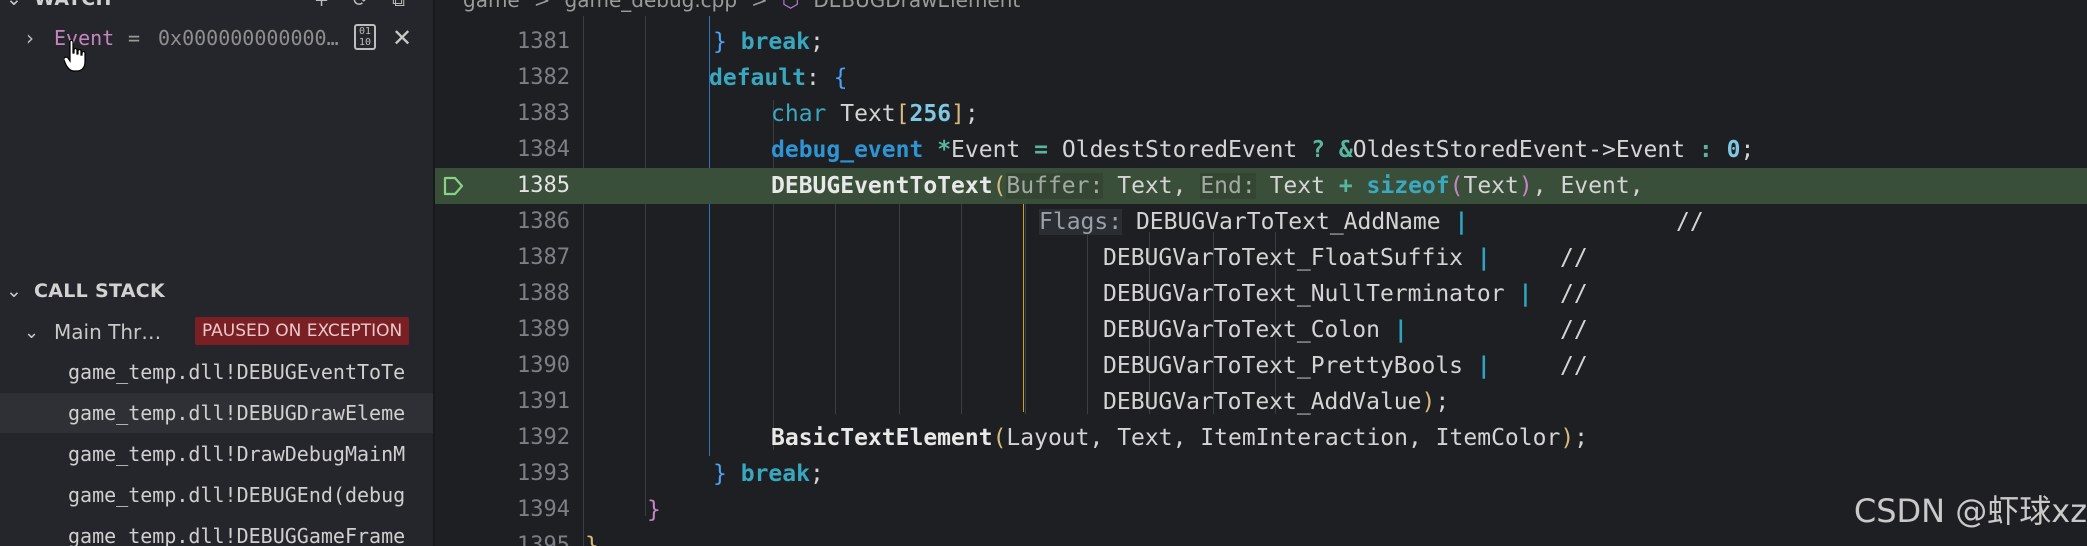  What do you see at coordinates (237, 454) in the screenshot?
I see `stack-frame-label: game_temp.dll!DrawDebugMainM` at bounding box center [237, 454].